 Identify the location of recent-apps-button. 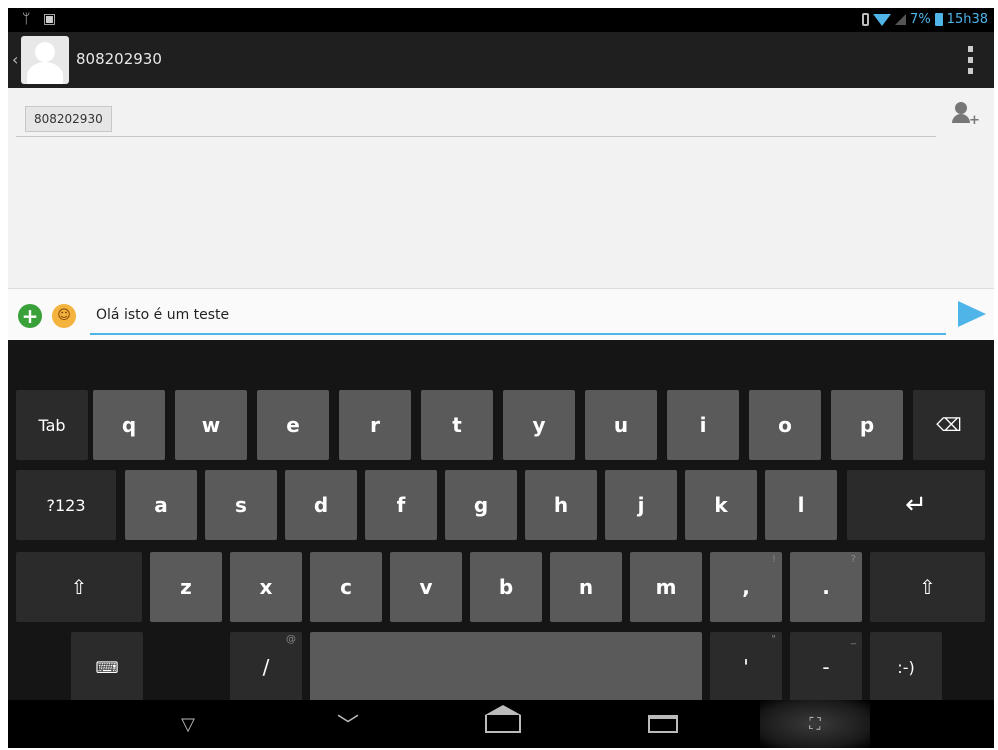
(663, 724).